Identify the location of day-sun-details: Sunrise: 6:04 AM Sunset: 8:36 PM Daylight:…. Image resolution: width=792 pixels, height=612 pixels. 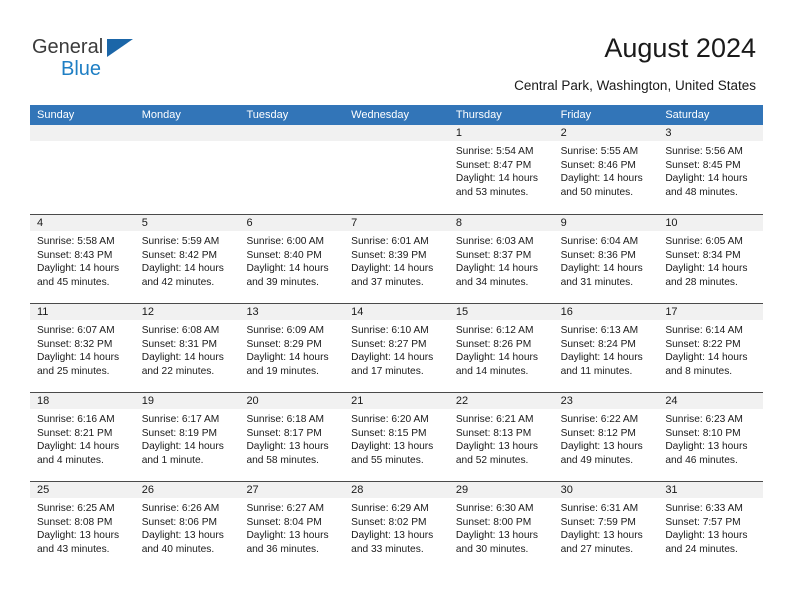
(606, 260).